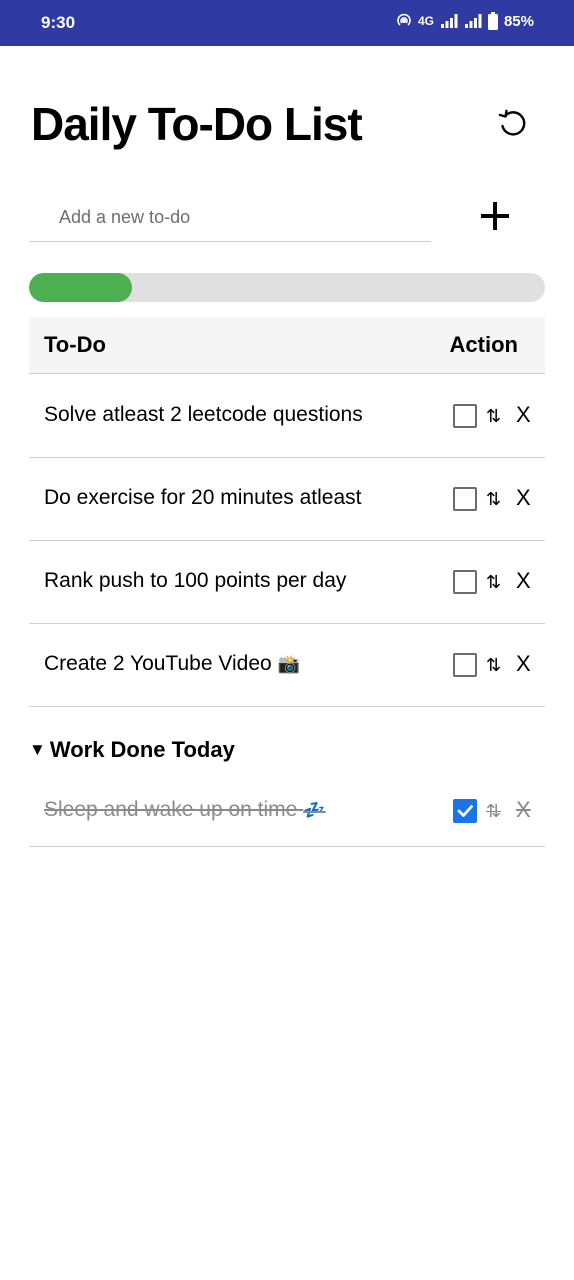  I want to click on done-checkbox, so click(465, 811).